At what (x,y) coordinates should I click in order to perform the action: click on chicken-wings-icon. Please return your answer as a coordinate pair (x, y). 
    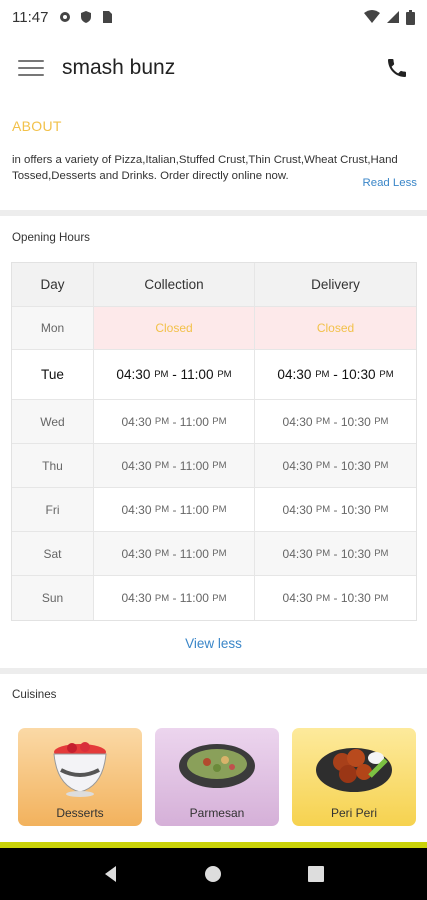
    Looking at the image, I should click on (354, 770).